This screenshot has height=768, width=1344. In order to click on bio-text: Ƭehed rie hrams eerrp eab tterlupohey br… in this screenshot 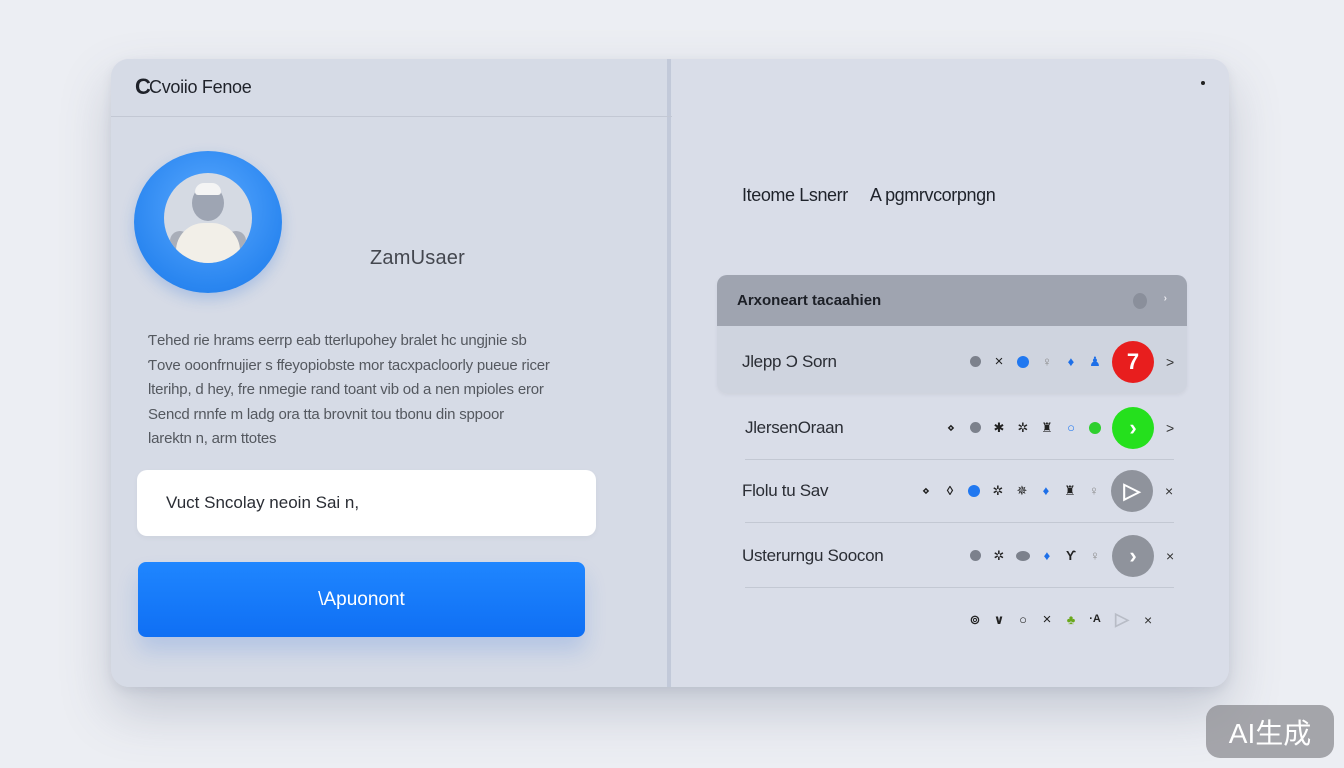, I will do `click(373, 390)`.